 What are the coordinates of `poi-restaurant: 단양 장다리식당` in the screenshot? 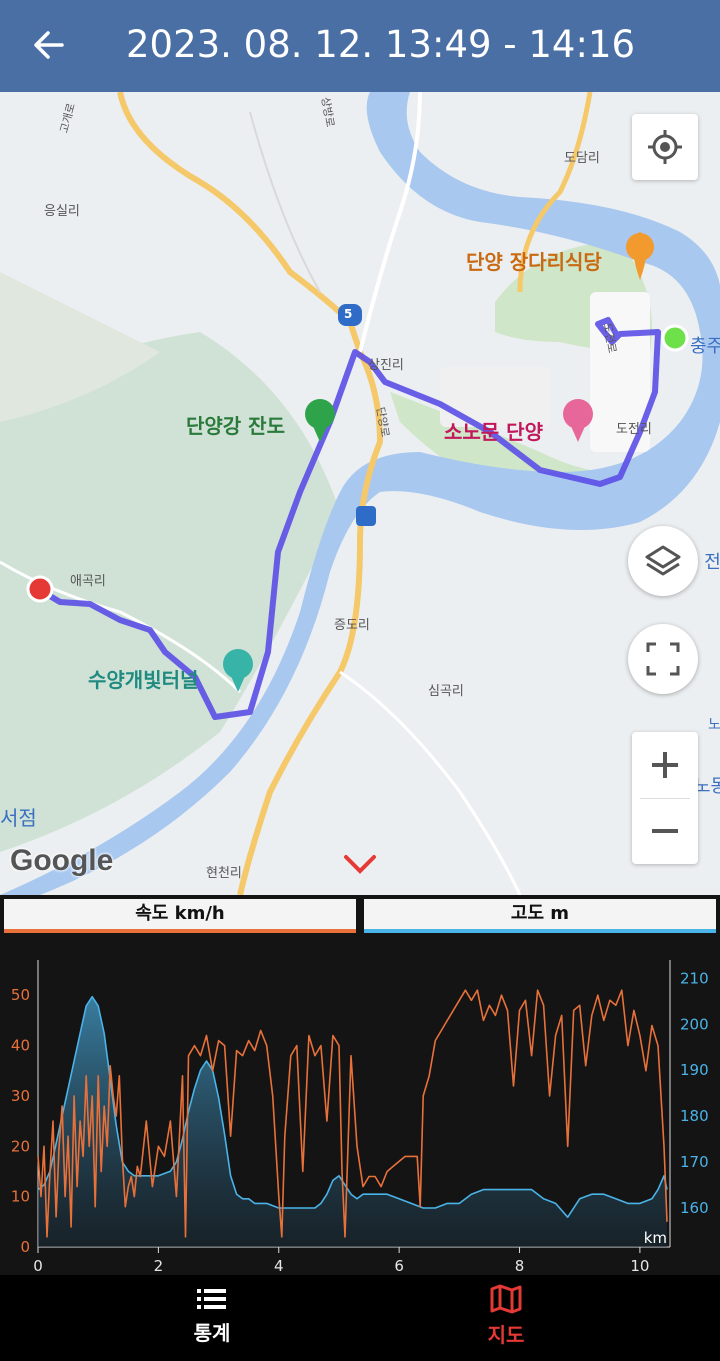 It's located at (534, 260).